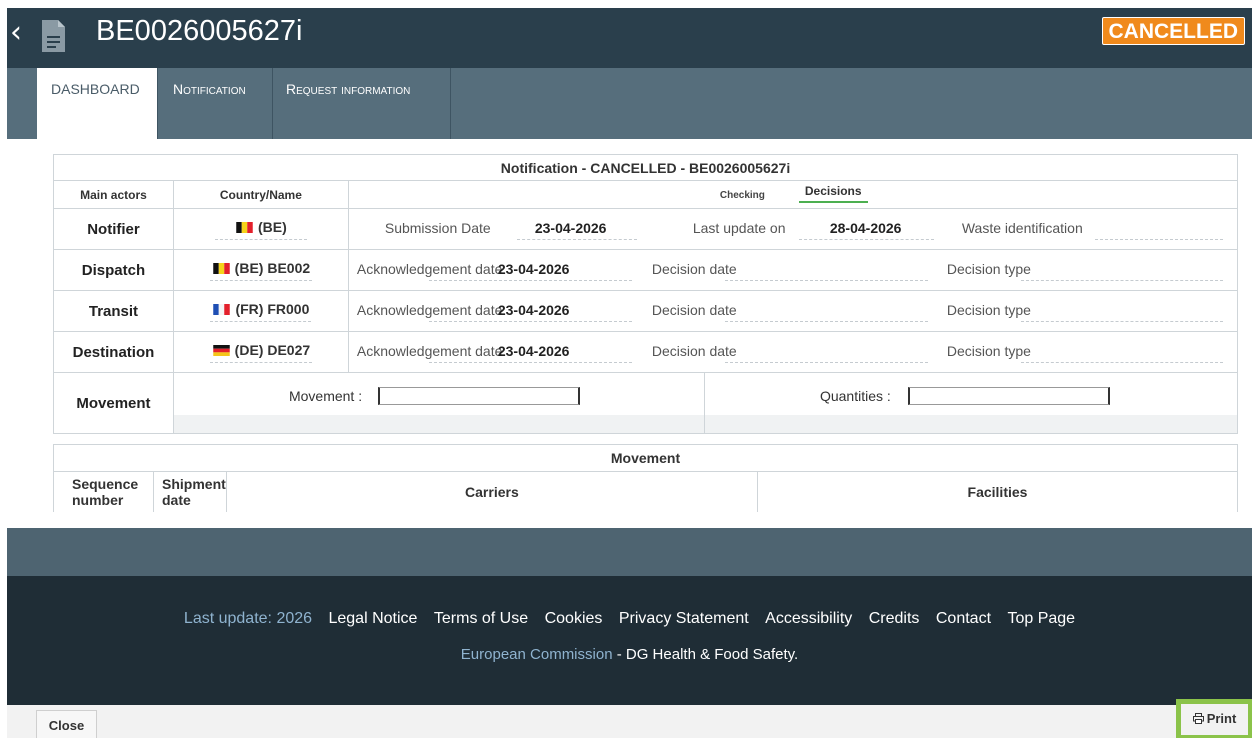  I want to click on col-sequence-number: Sequence number, so click(103, 491).